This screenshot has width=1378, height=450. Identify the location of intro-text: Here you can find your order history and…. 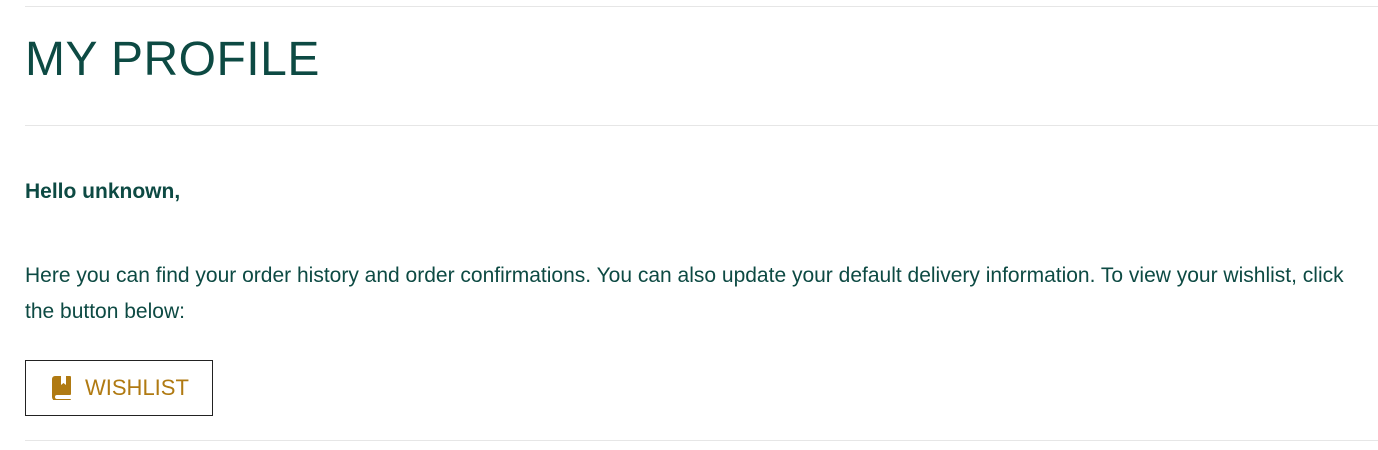
(684, 293).